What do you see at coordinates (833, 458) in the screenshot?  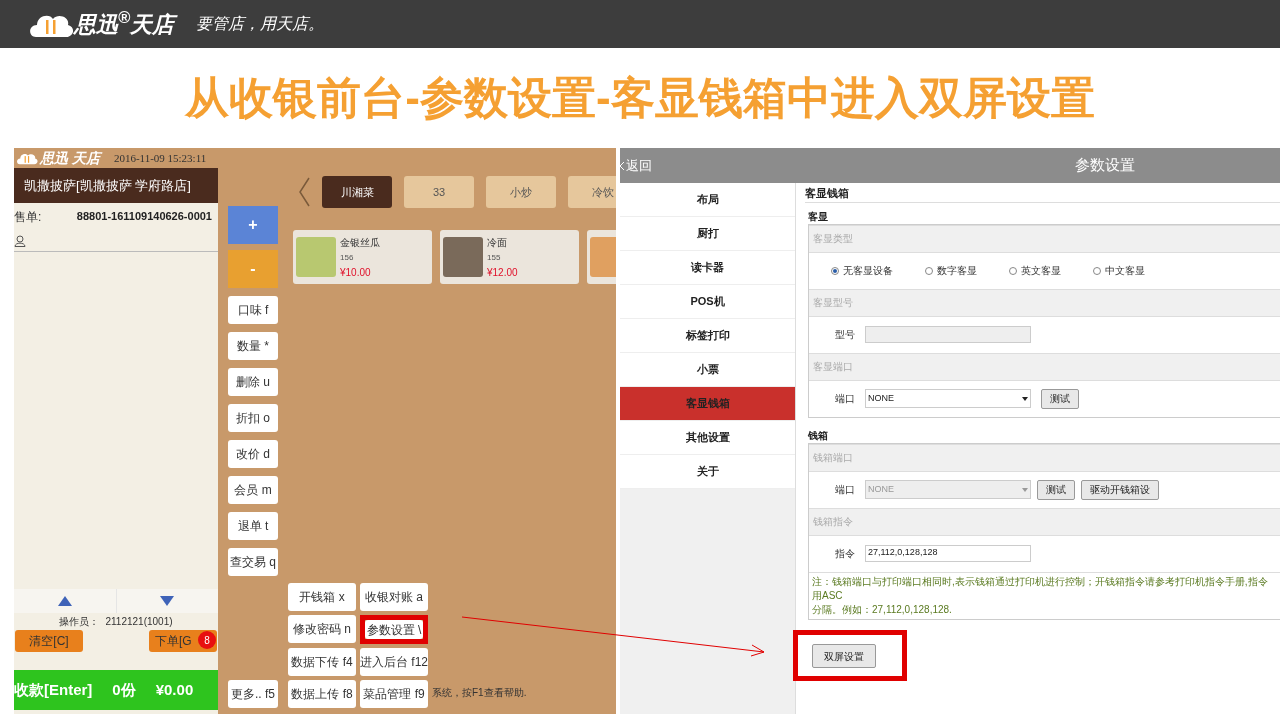 I see `group-header: 钱箱端口` at bounding box center [833, 458].